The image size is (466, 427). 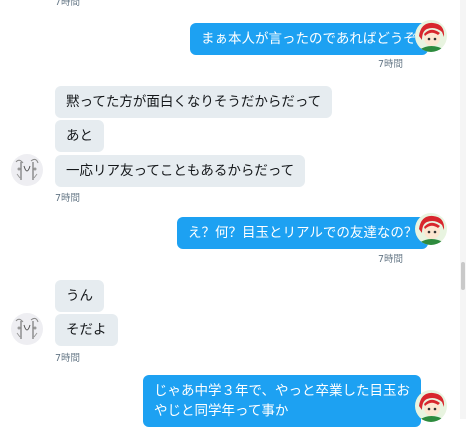 I want to click on sent-message-bubble: じゃあ中学３年で、やっと卒業した目玉お やじと同学年って事か, so click(x=282, y=401).